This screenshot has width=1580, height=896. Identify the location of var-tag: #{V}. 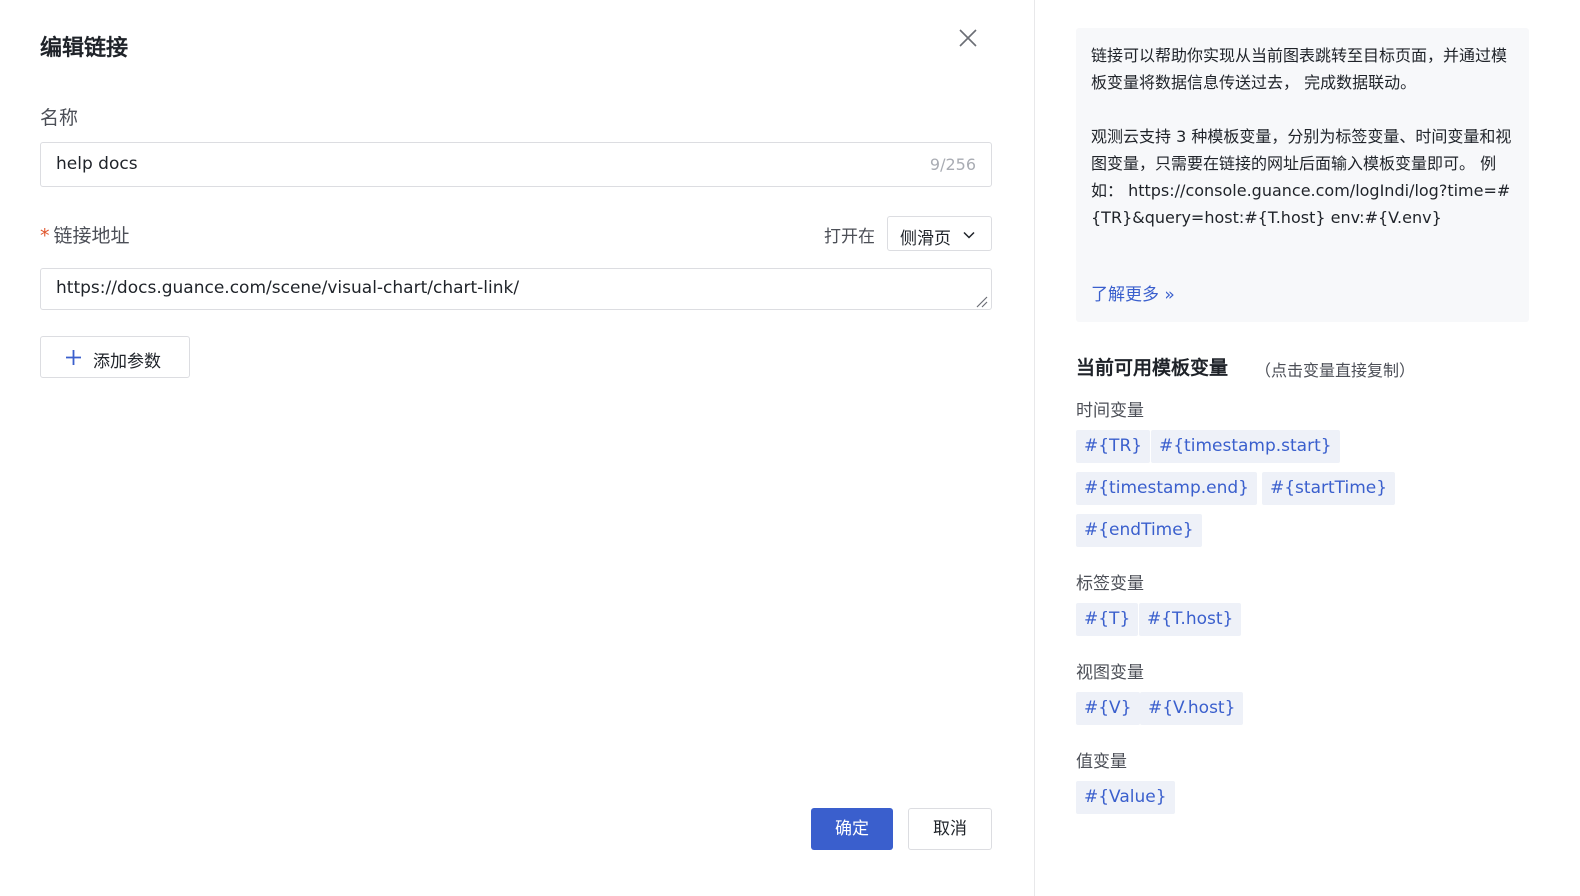
(1108, 708).